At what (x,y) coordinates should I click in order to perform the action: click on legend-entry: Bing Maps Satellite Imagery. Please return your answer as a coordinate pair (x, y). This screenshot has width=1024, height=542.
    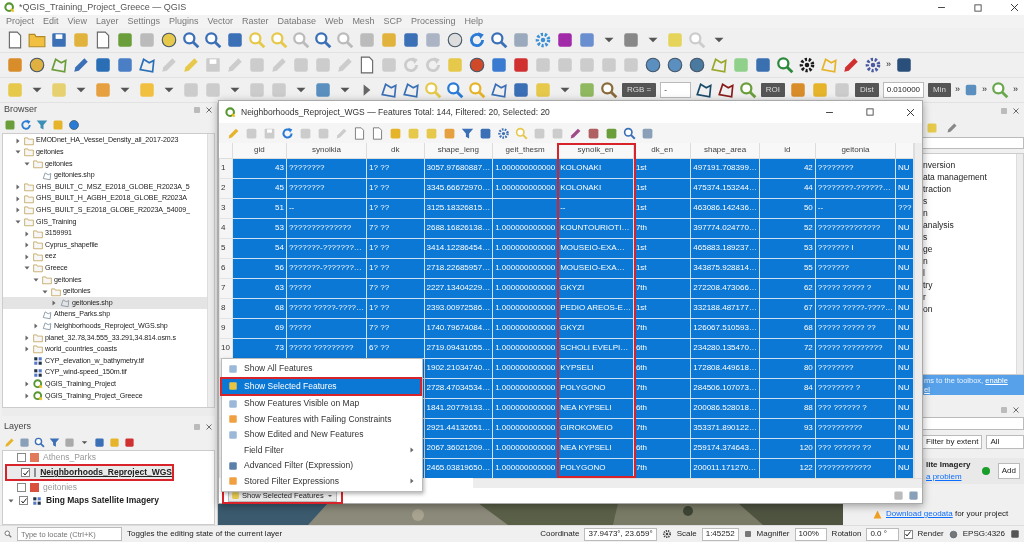
    Looking at the image, I should click on (108, 500).